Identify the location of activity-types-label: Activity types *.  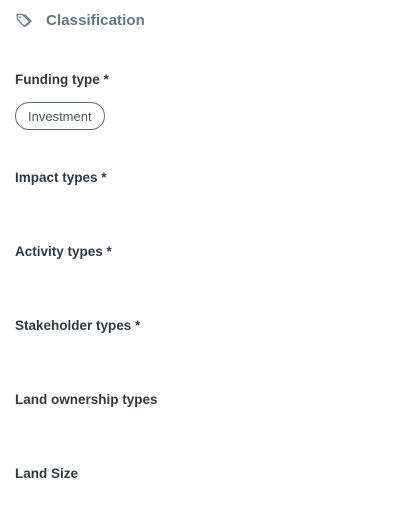
(63, 251).